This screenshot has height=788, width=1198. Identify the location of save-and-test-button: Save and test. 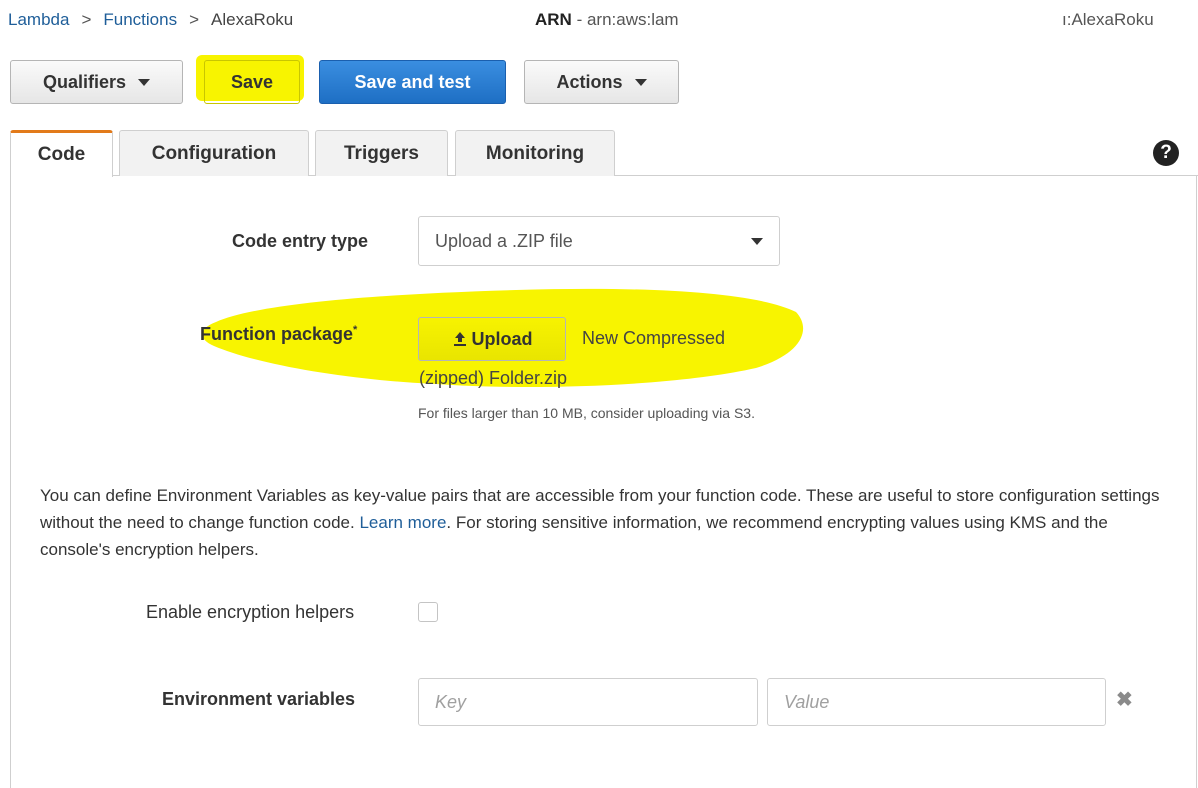
(412, 82).